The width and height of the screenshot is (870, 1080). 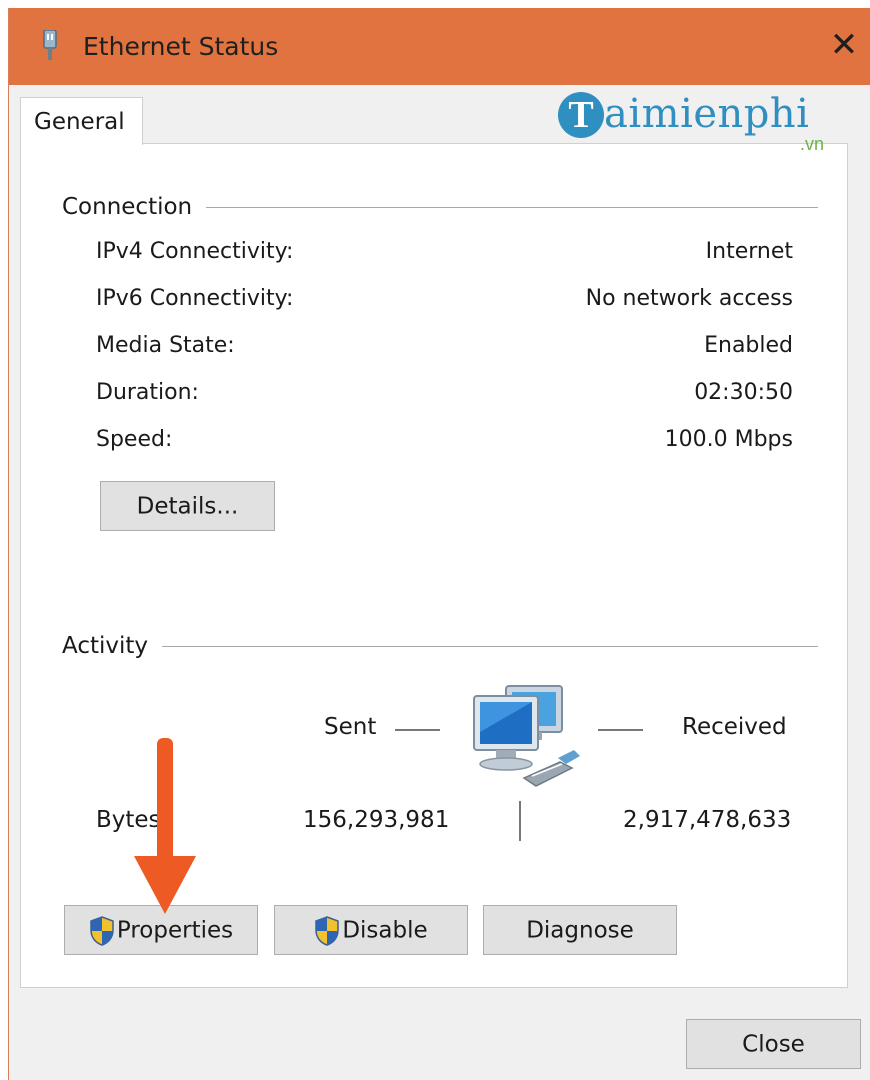 I want to click on received-label: Received, so click(x=734, y=727).